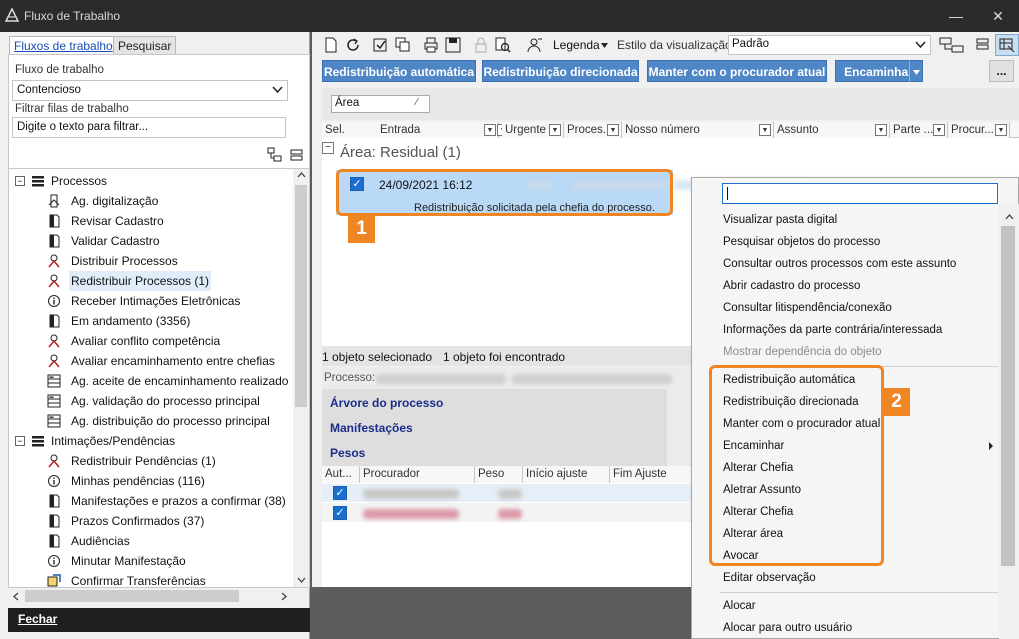 This screenshot has width=1019, height=639. Describe the element at coordinates (151, 561) in the screenshot. I see `tree-item: Minutar Manifestação` at that location.